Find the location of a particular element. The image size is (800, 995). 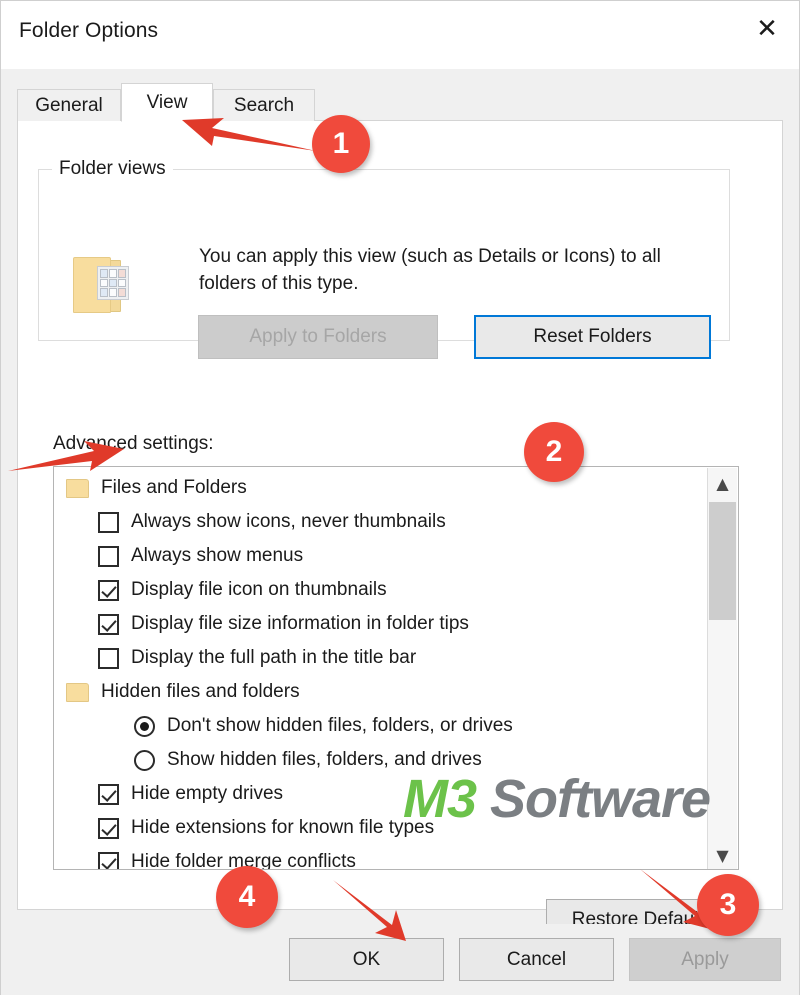

settings-row: Hide folder merge conflicts is located at coordinates (381, 857).